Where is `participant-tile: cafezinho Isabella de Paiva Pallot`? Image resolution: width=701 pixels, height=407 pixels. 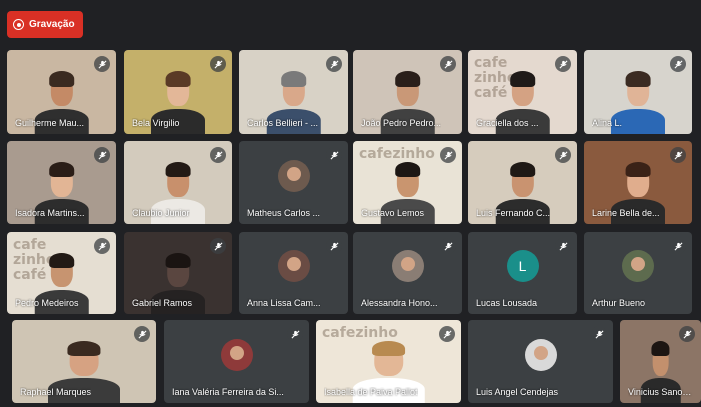 participant-tile: cafezinho Isabella de Paiva Pallot is located at coordinates (388, 361).